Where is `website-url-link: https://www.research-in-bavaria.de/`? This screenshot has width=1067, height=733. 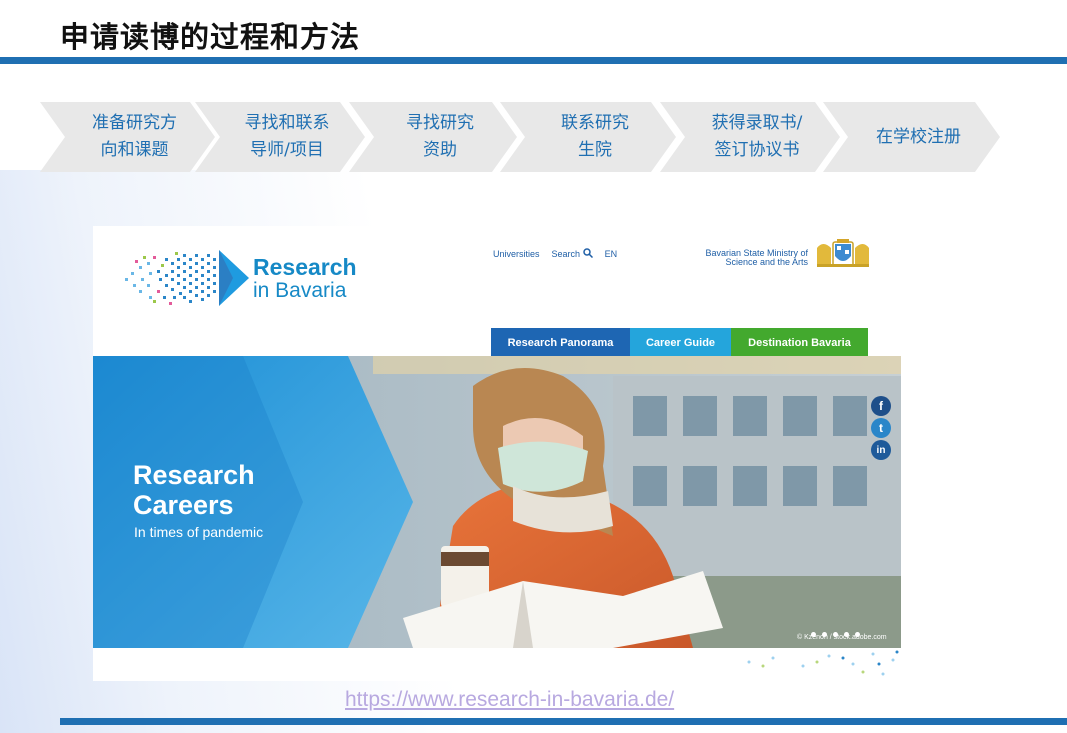 website-url-link: https://www.research-in-bavaria.de/ is located at coordinates (509, 700).